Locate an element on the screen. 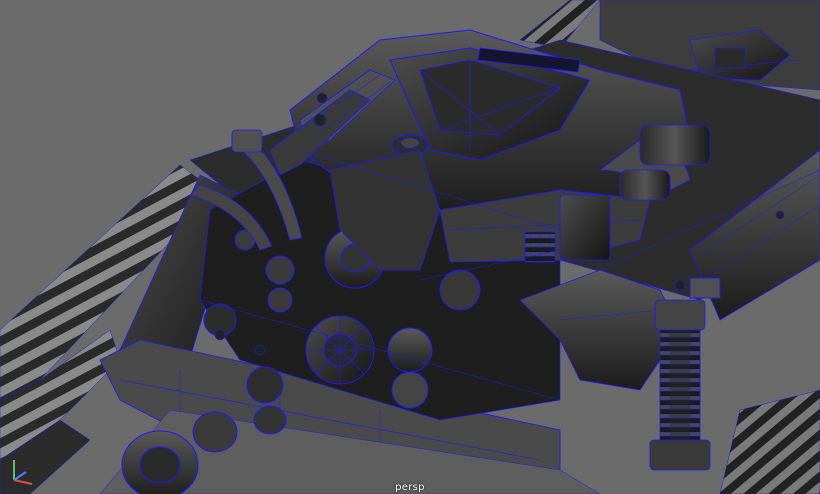 This screenshot has width=820, height=494. camera-name-label: persp is located at coordinates (410, 487).